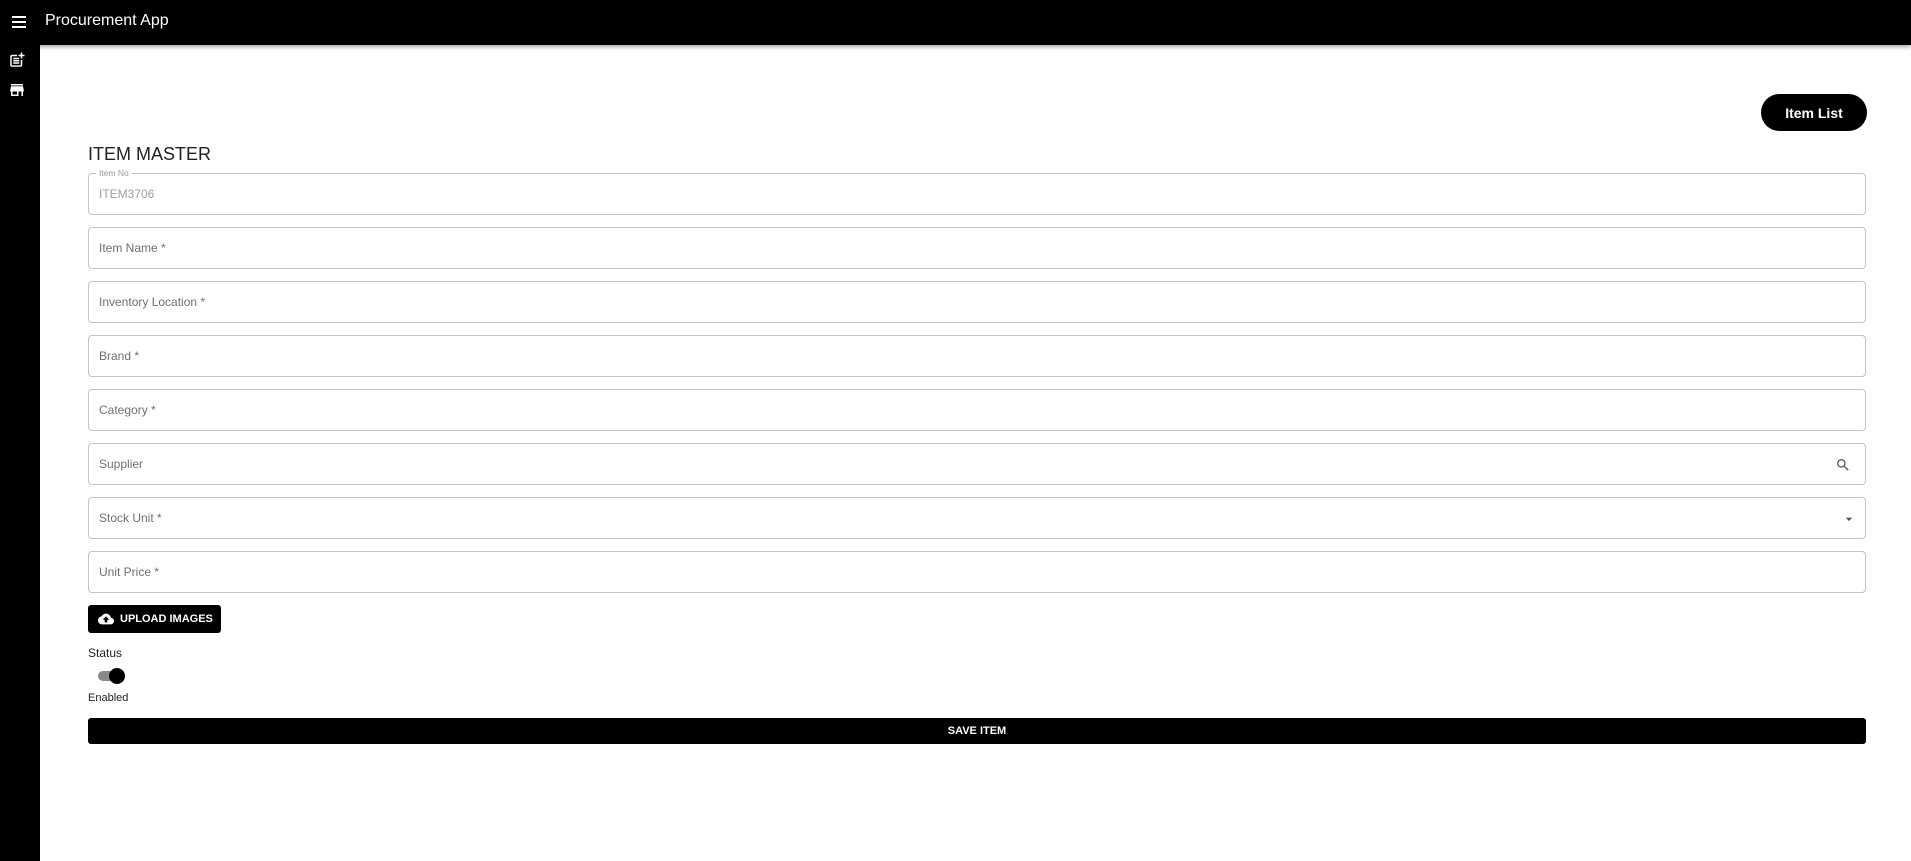 The width and height of the screenshot is (1911, 861). What do you see at coordinates (17, 60) in the screenshot?
I see `post-add-icon` at bounding box center [17, 60].